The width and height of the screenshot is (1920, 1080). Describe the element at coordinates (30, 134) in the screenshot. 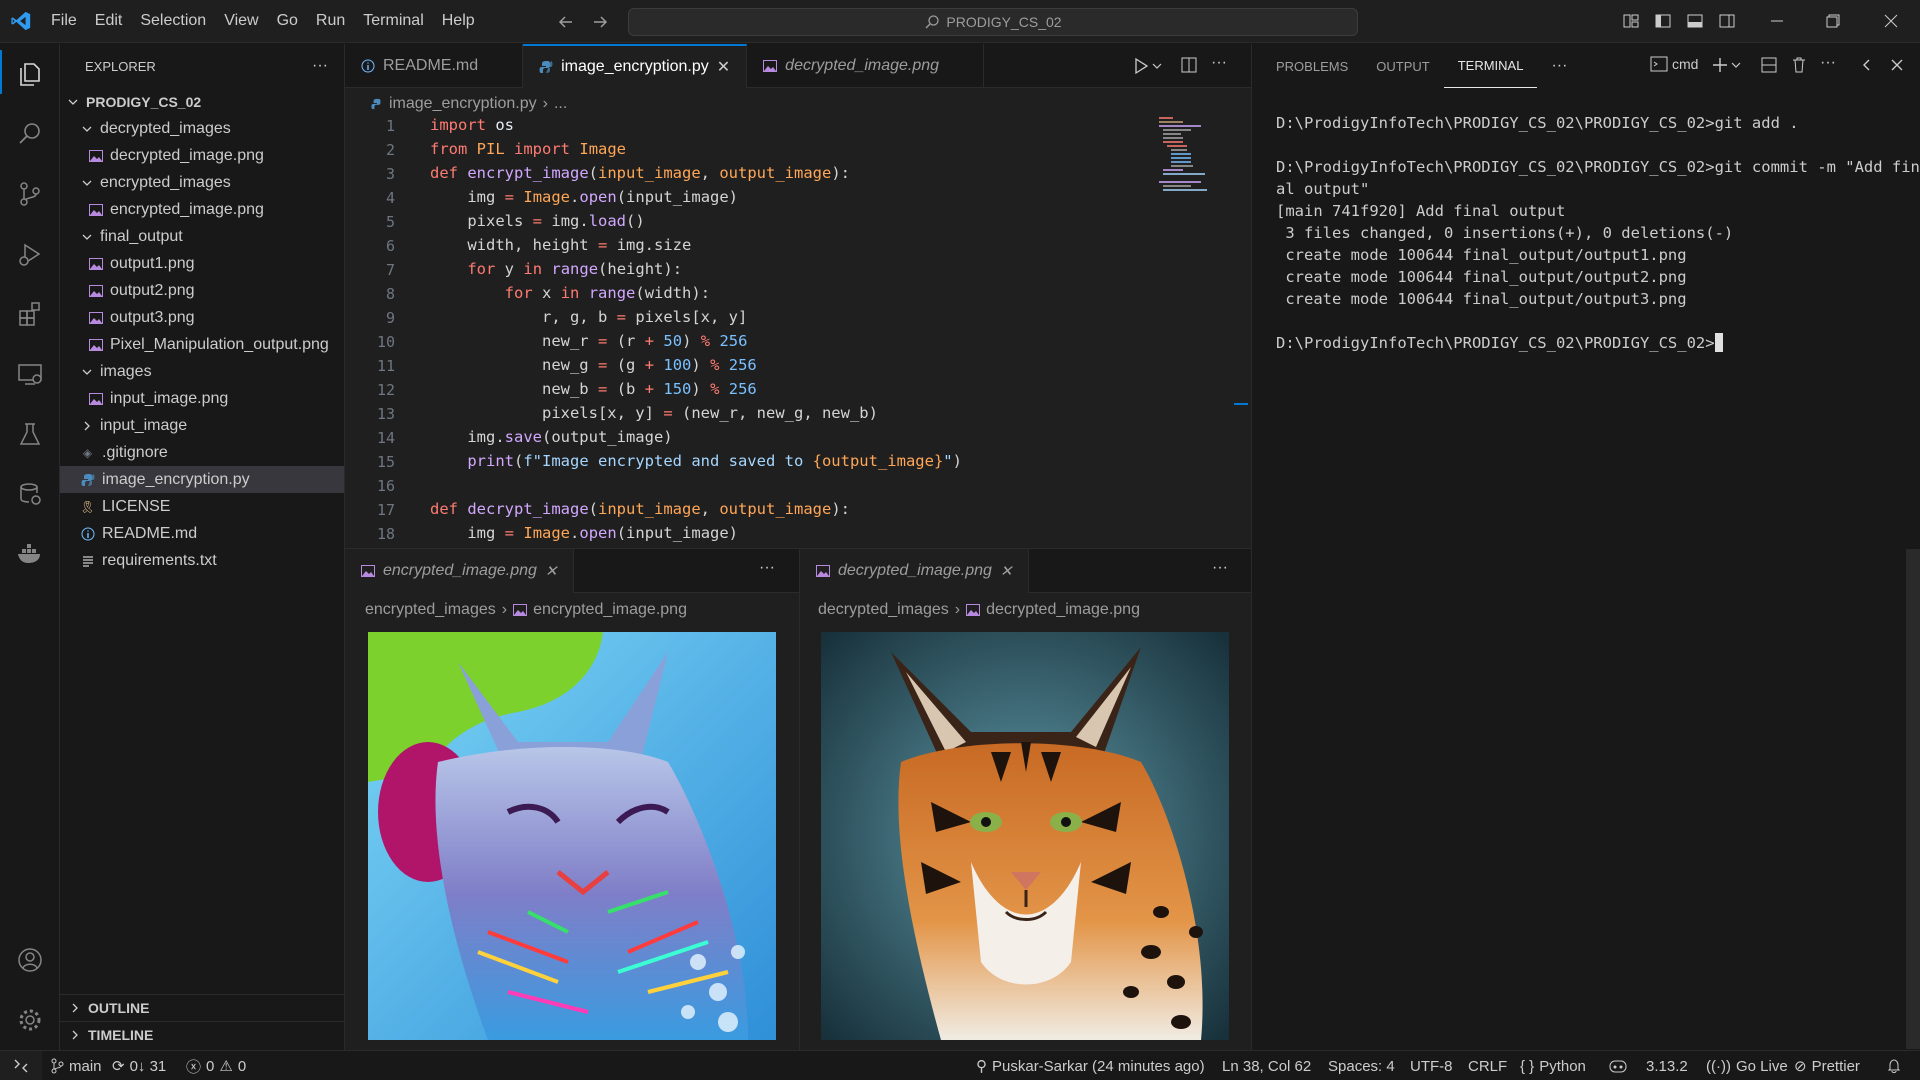

I see `search-icon` at that location.